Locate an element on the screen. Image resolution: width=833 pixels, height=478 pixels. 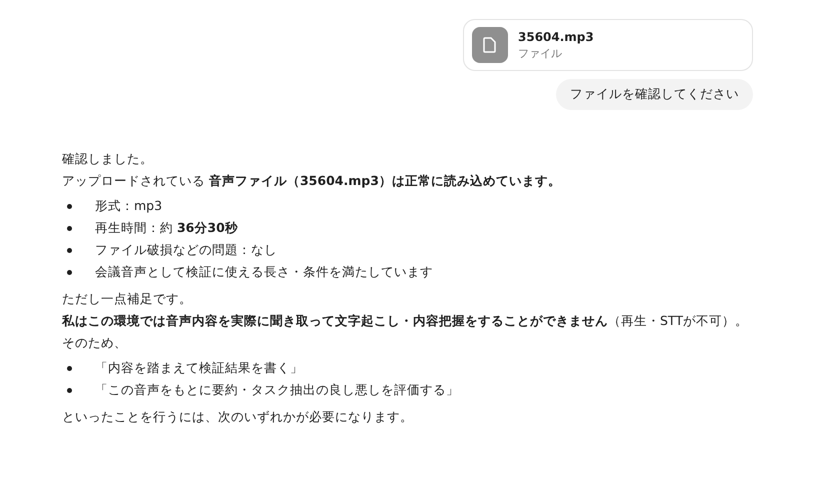
response-text: そのため、 is located at coordinates (95, 343).